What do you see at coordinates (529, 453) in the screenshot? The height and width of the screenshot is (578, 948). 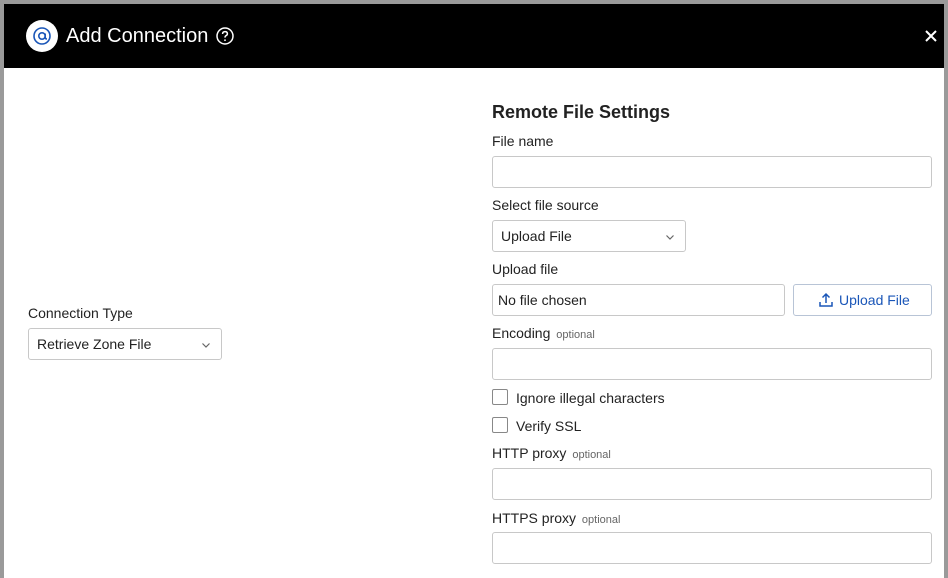 I see `http-proxy-label-text: HTTP proxy` at bounding box center [529, 453].